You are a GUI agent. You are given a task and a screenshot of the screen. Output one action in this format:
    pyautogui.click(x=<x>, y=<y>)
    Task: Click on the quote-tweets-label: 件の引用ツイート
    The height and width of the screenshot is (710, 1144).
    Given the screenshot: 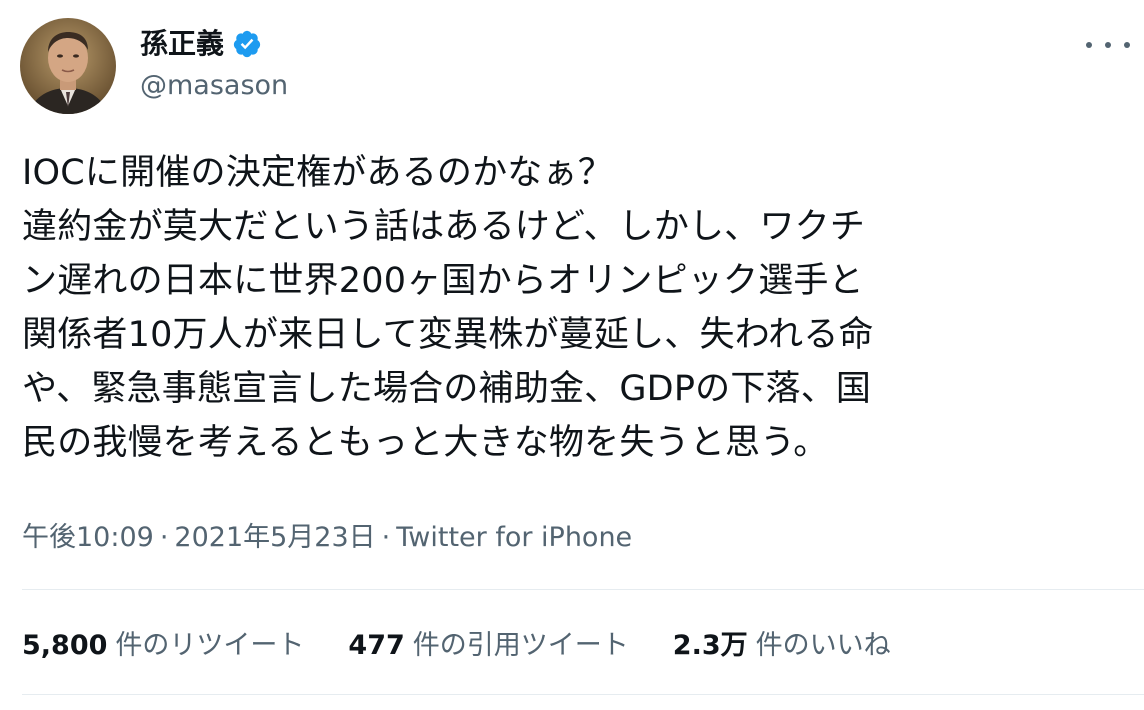 What is the action you would take?
    pyautogui.click(x=520, y=645)
    